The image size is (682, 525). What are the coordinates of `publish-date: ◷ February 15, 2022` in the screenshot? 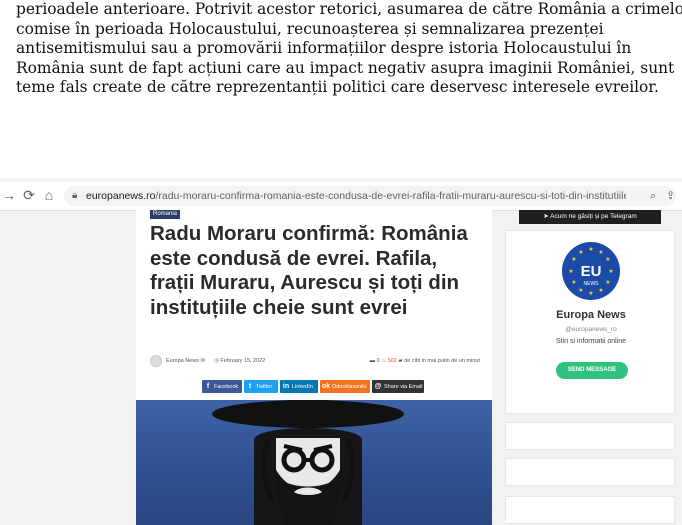 It's located at (240, 361).